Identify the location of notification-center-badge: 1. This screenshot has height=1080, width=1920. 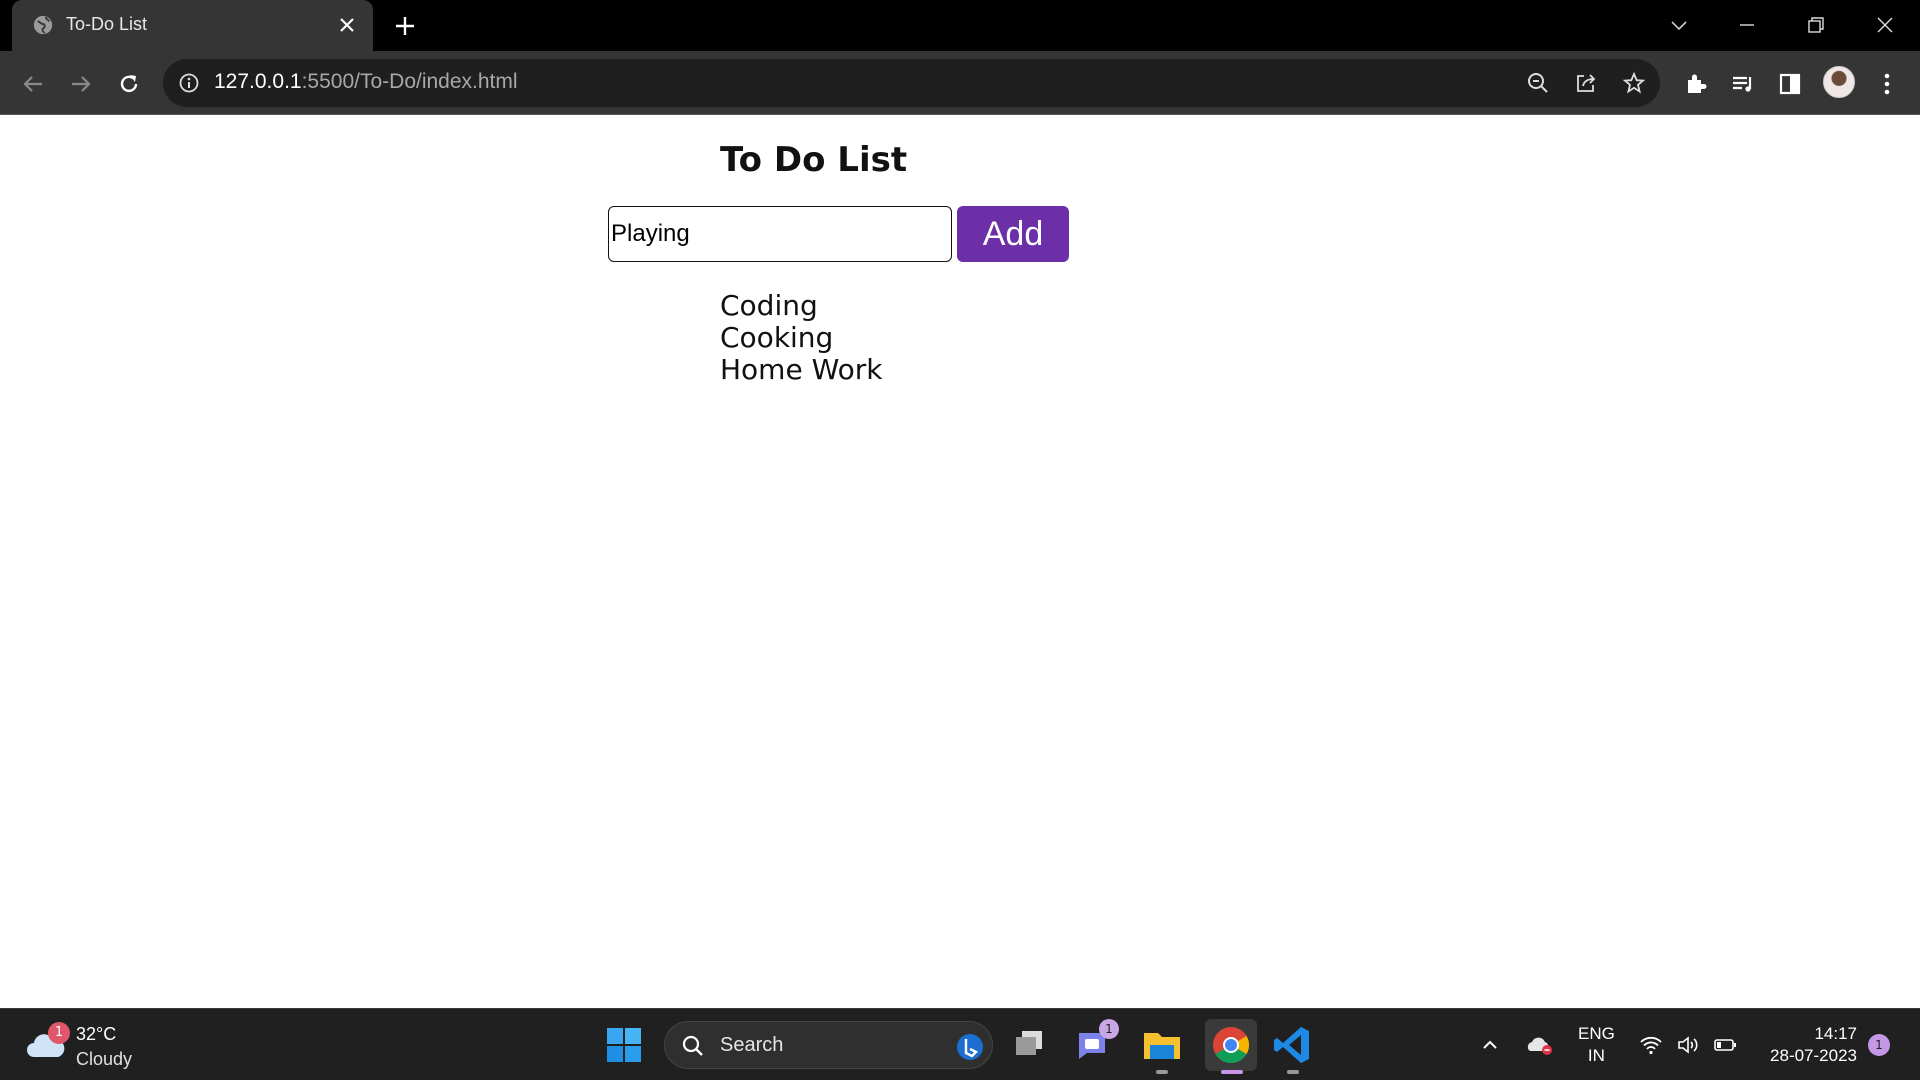
(1879, 1045).